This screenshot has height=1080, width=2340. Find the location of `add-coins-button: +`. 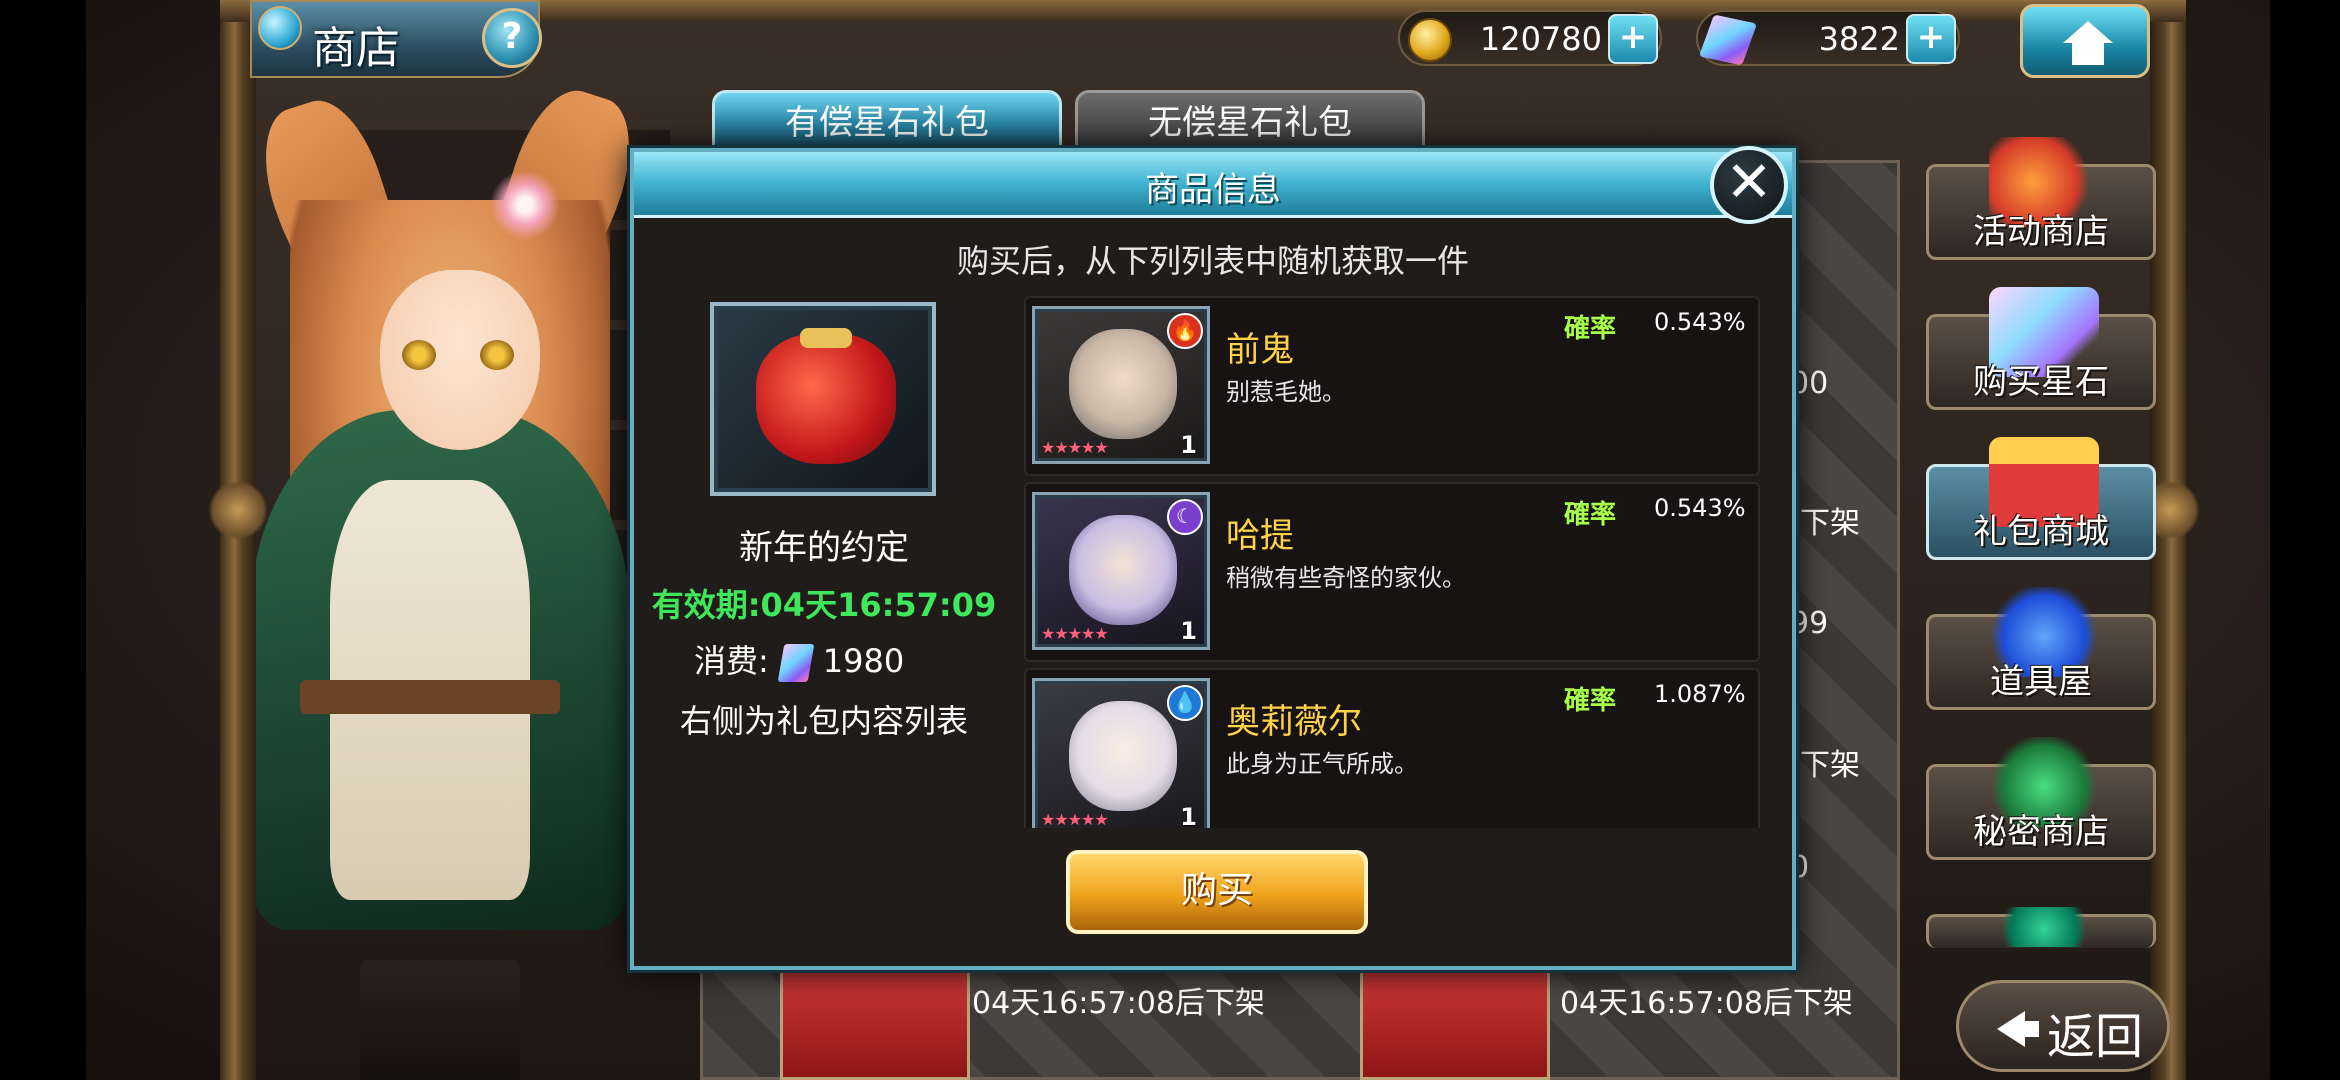

add-coins-button: + is located at coordinates (1633, 39).